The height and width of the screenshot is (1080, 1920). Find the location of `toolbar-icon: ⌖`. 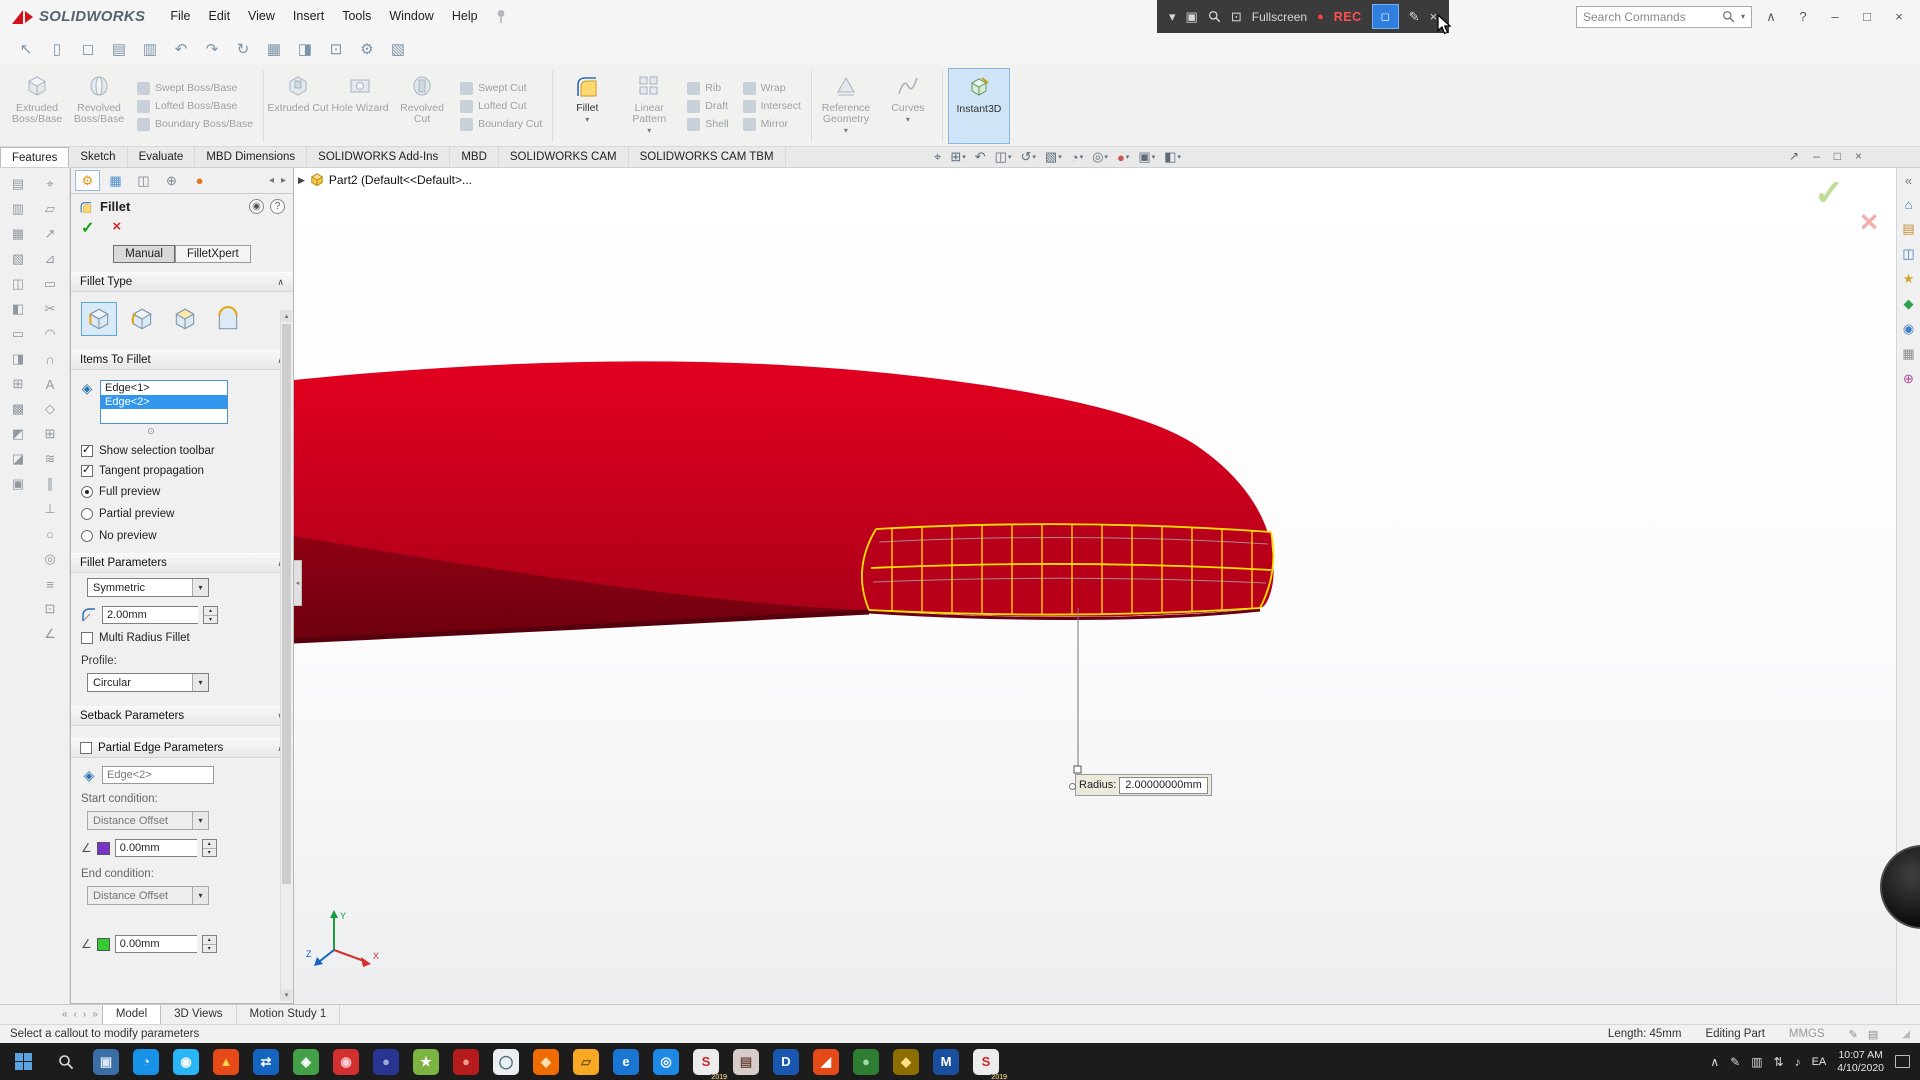

toolbar-icon: ⌖ is located at coordinates (50, 184).